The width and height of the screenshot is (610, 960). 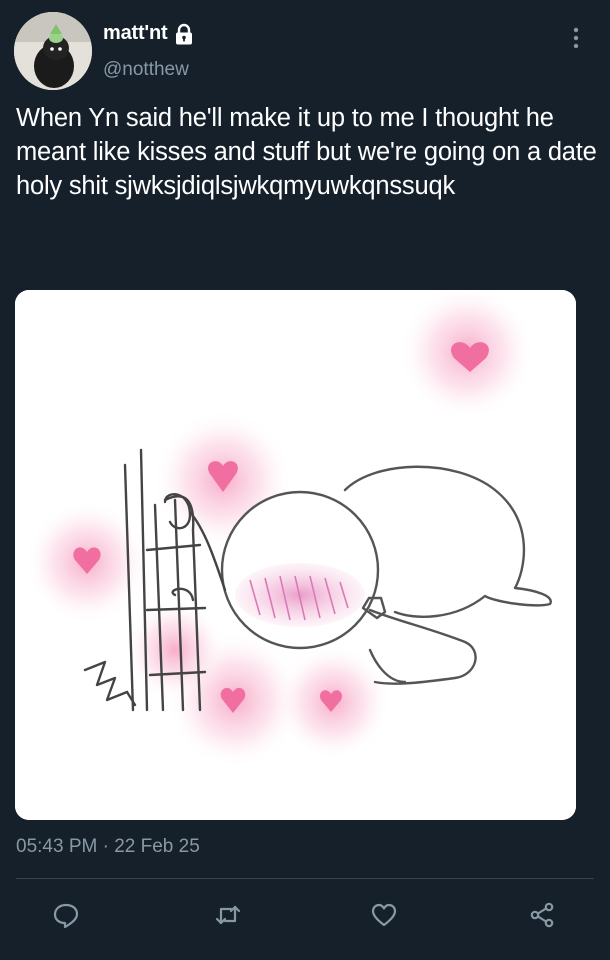 I want to click on reply-button, so click(x=66, y=915).